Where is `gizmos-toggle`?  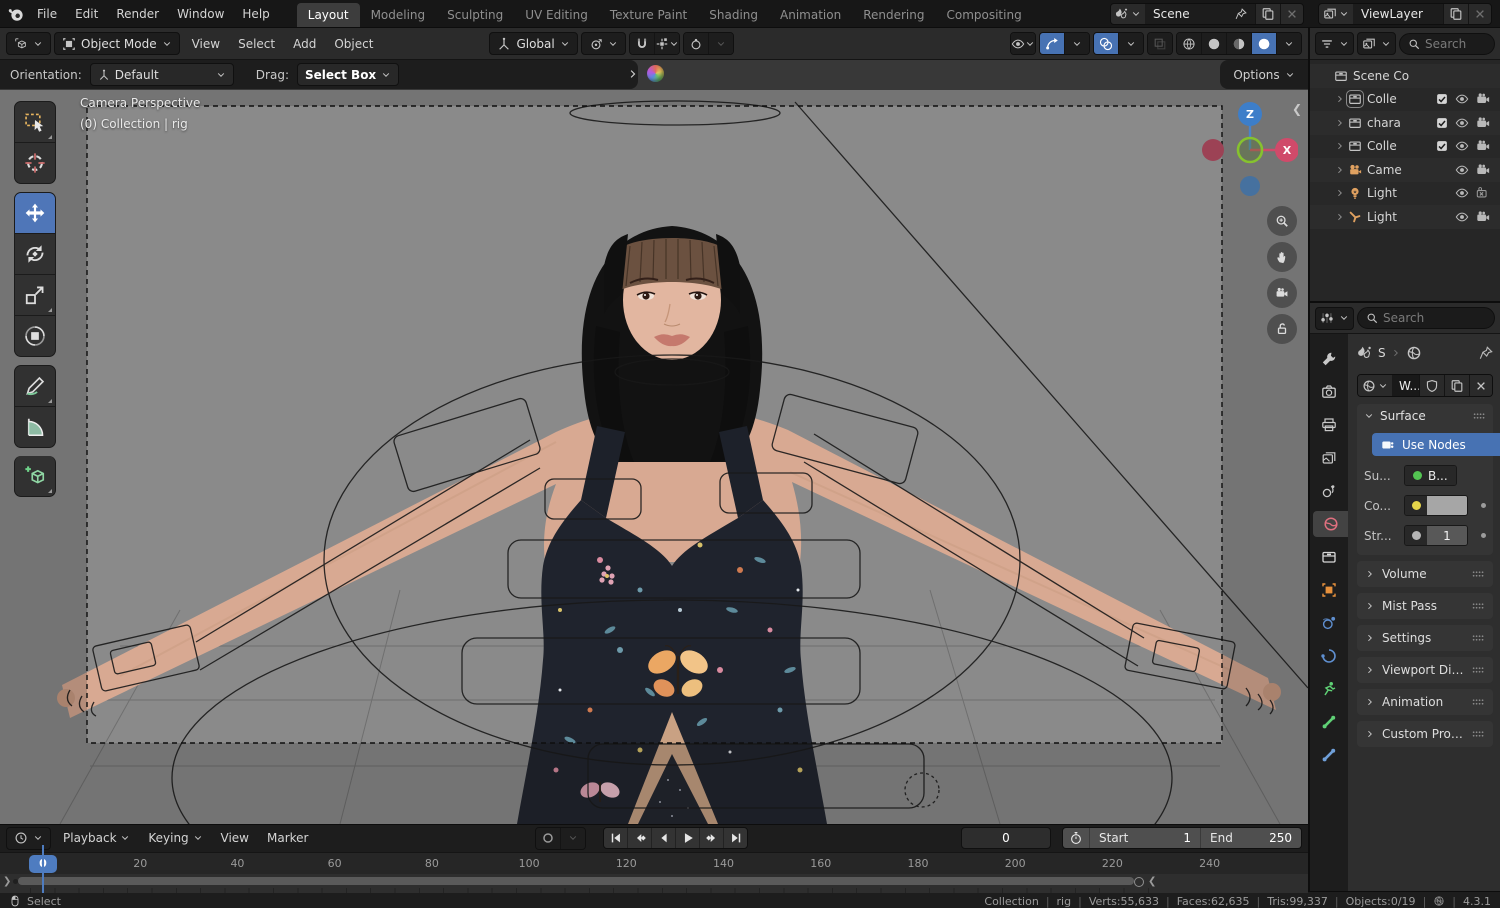
gizmos-toggle is located at coordinates (1052, 43).